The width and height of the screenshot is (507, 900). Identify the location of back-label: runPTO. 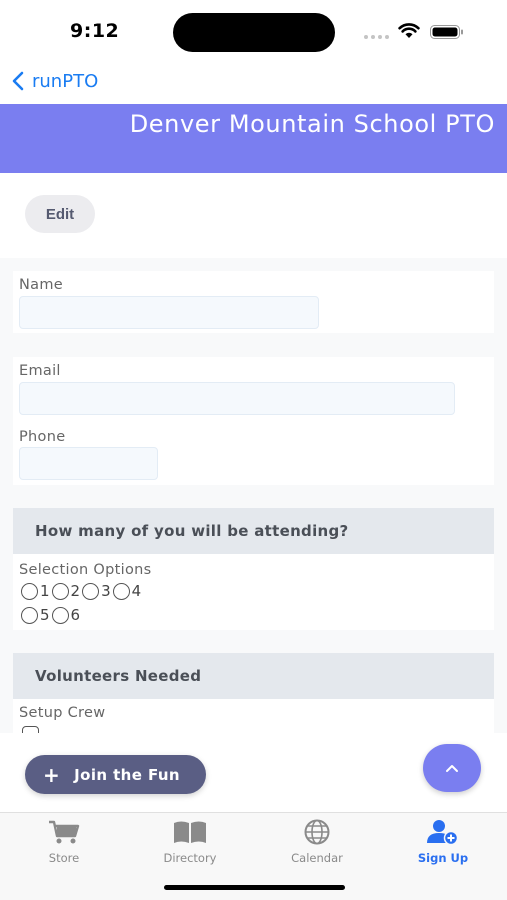
(65, 81).